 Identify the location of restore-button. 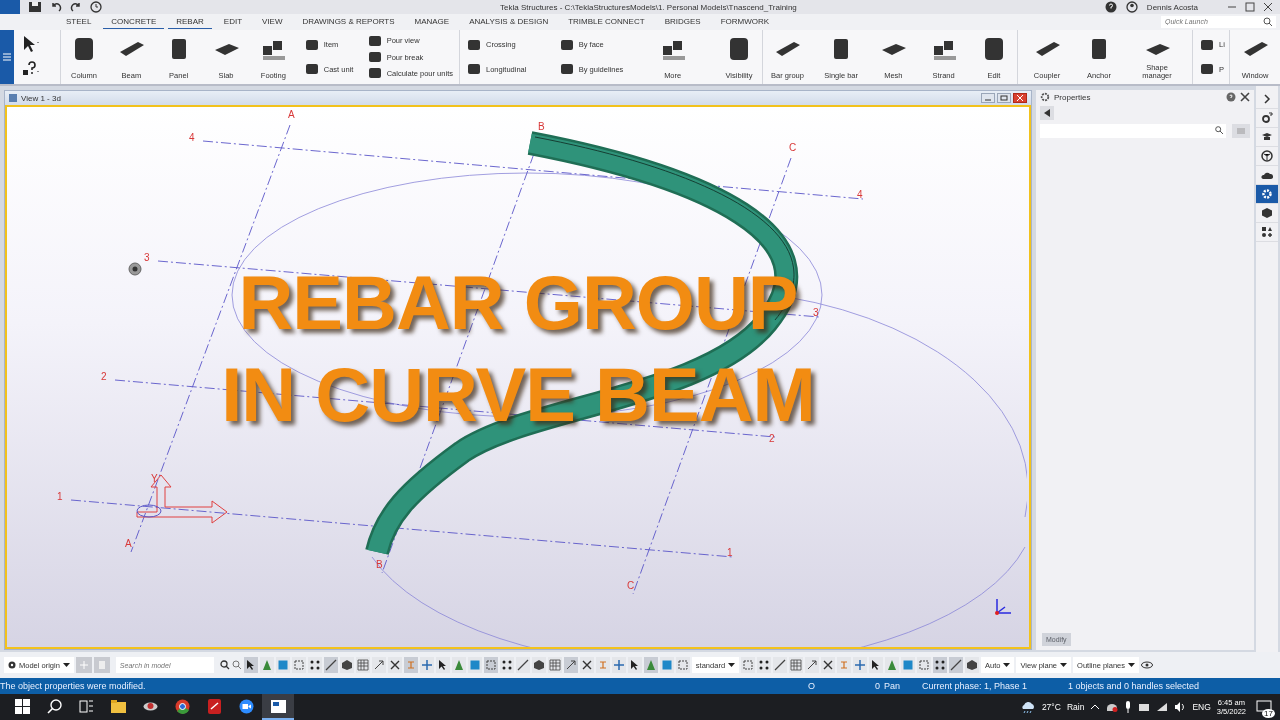
(1004, 98).